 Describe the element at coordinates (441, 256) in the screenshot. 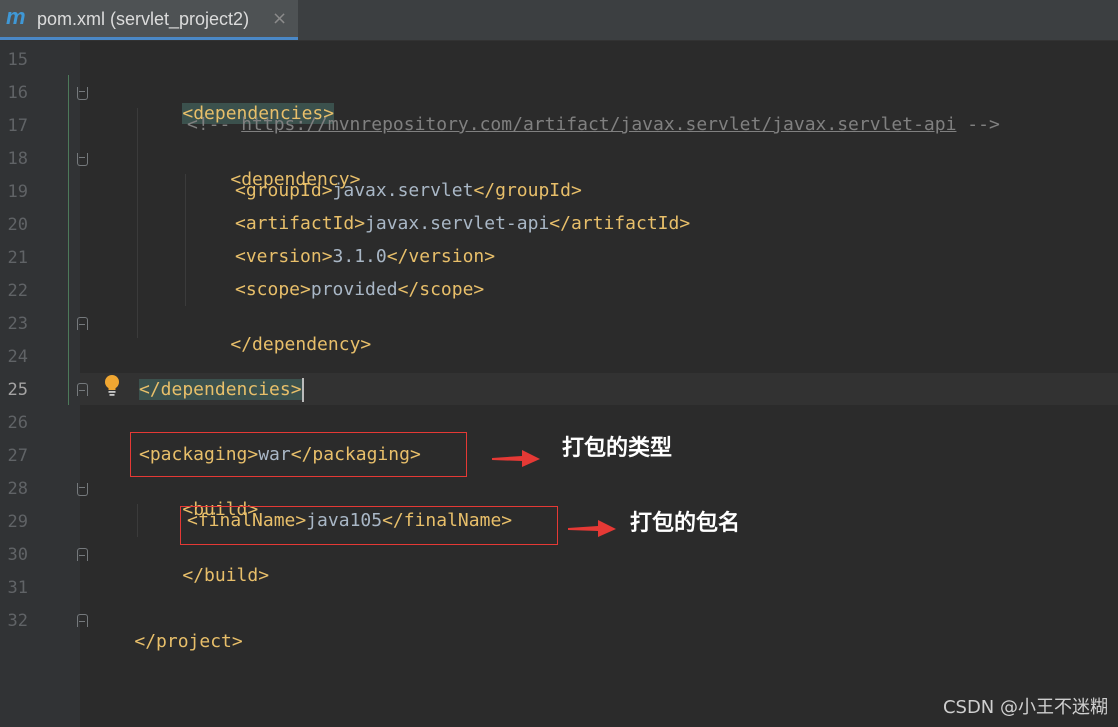

I see `xml-close-tag: </version>` at that location.